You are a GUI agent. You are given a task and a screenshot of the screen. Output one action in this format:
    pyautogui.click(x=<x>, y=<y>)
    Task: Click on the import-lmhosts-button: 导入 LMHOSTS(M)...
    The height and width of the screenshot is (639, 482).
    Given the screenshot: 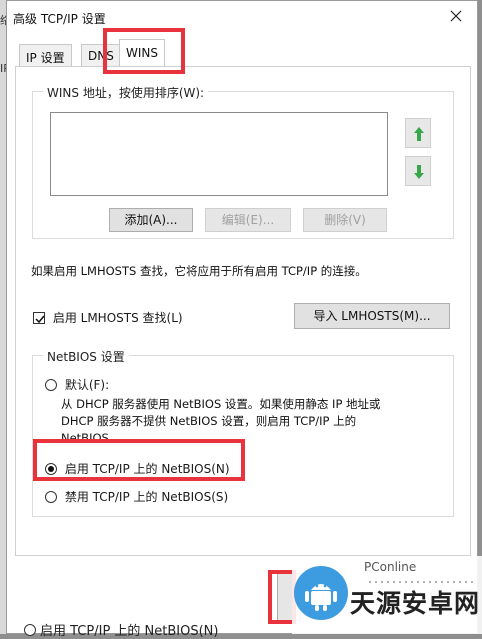 What is the action you would take?
    pyautogui.click(x=372, y=316)
    